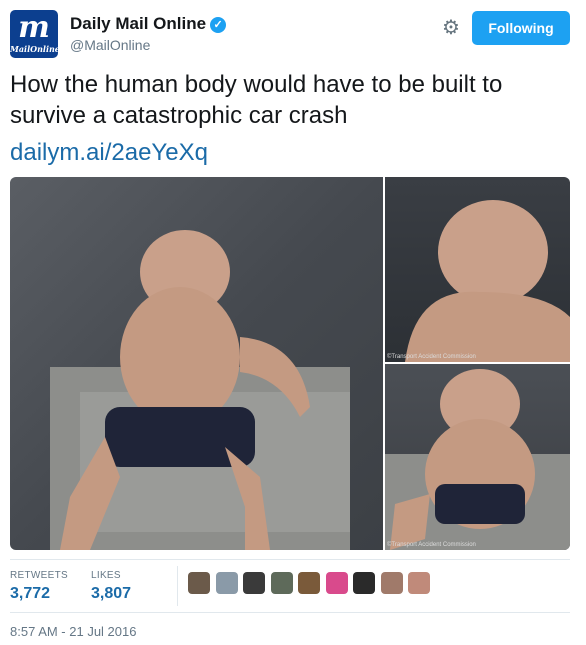  Describe the element at coordinates (431, 357) in the screenshot. I see `photo-caption-top: ©Transport Accident Commission` at that location.